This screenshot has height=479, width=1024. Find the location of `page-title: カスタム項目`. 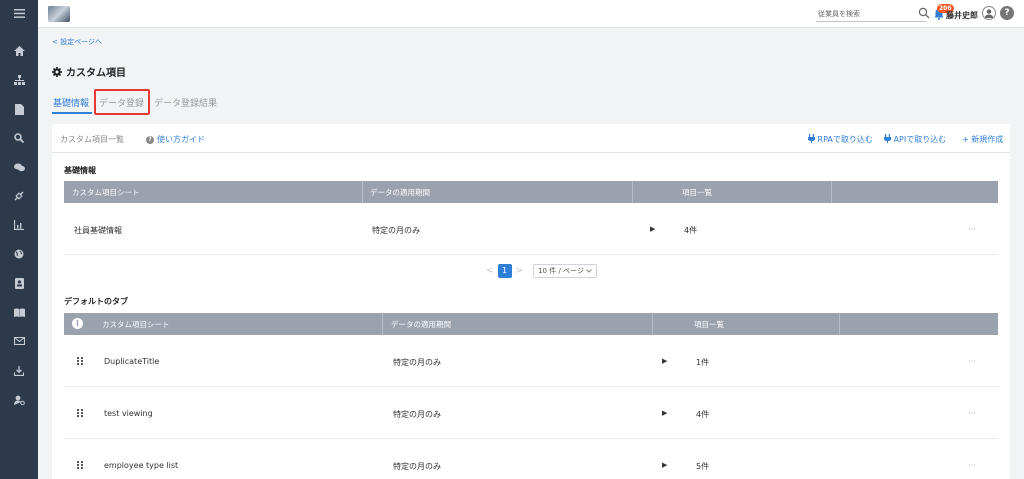

page-title: カスタム項目 is located at coordinates (96, 73).